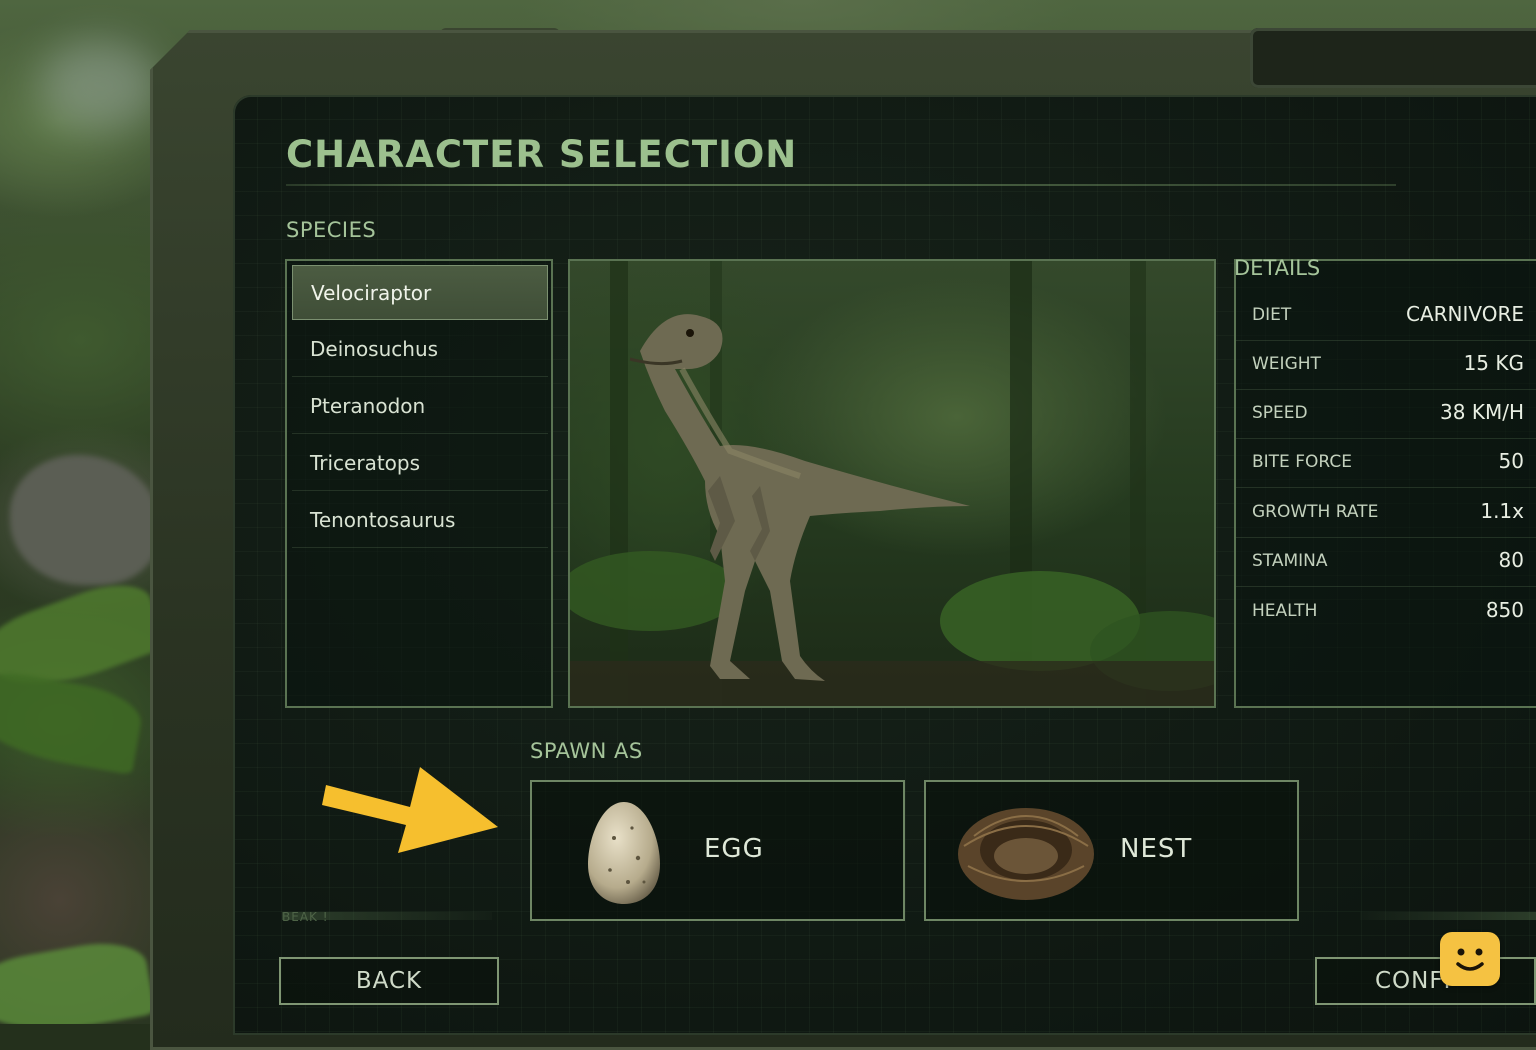  What do you see at coordinates (1286, 364) in the screenshot?
I see `stat-label: WEIGHT` at bounding box center [1286, 364].